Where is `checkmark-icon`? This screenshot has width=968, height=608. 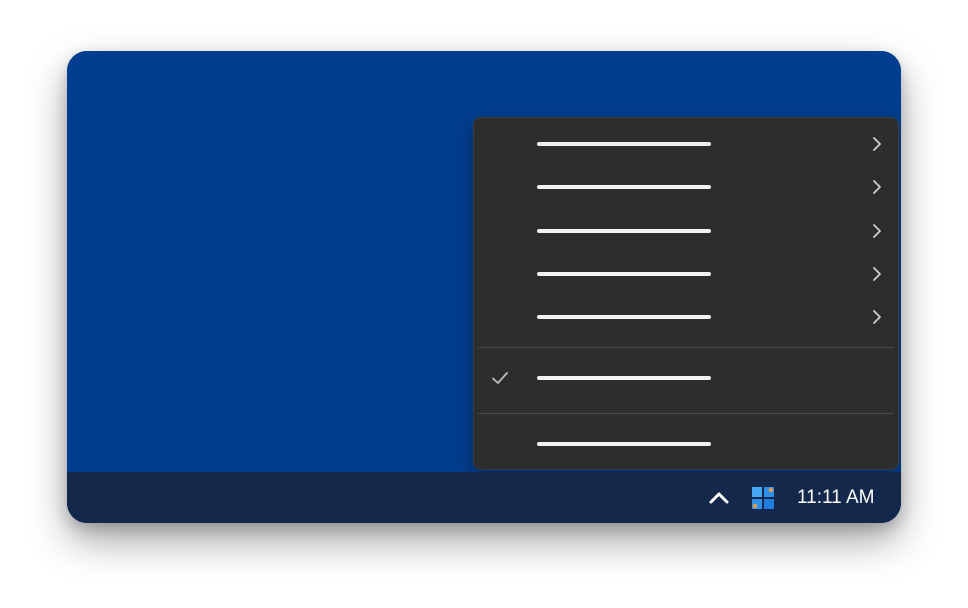 checkmark-icon is located at coordinates (500, 378).